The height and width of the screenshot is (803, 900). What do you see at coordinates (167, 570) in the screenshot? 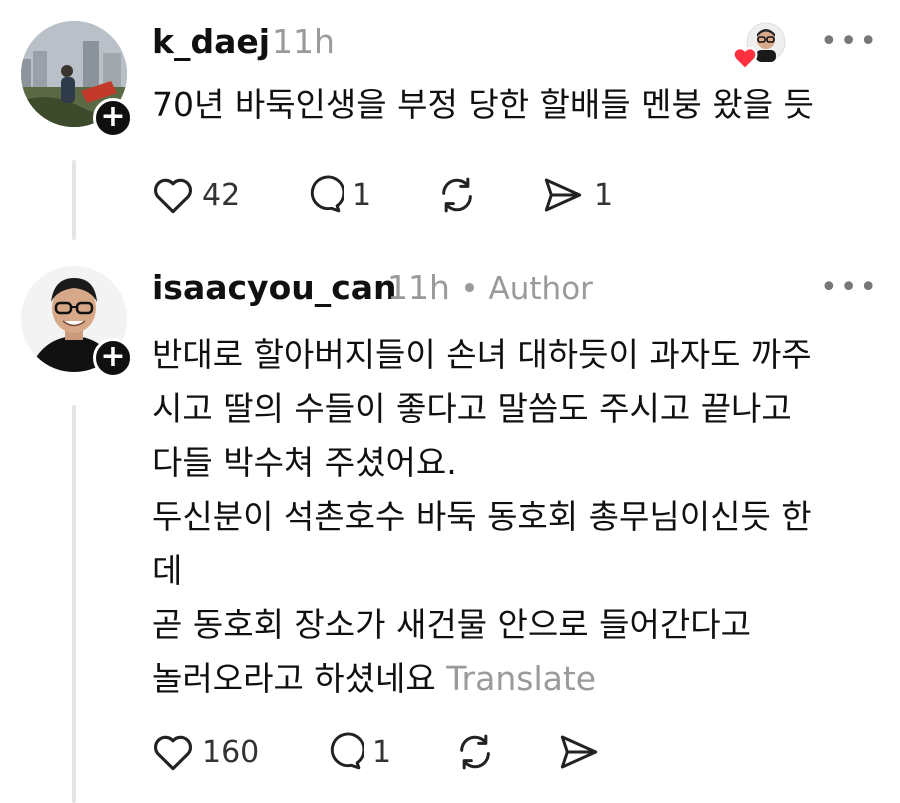
I see `text-line: 데` at bounding box center [167, 570].